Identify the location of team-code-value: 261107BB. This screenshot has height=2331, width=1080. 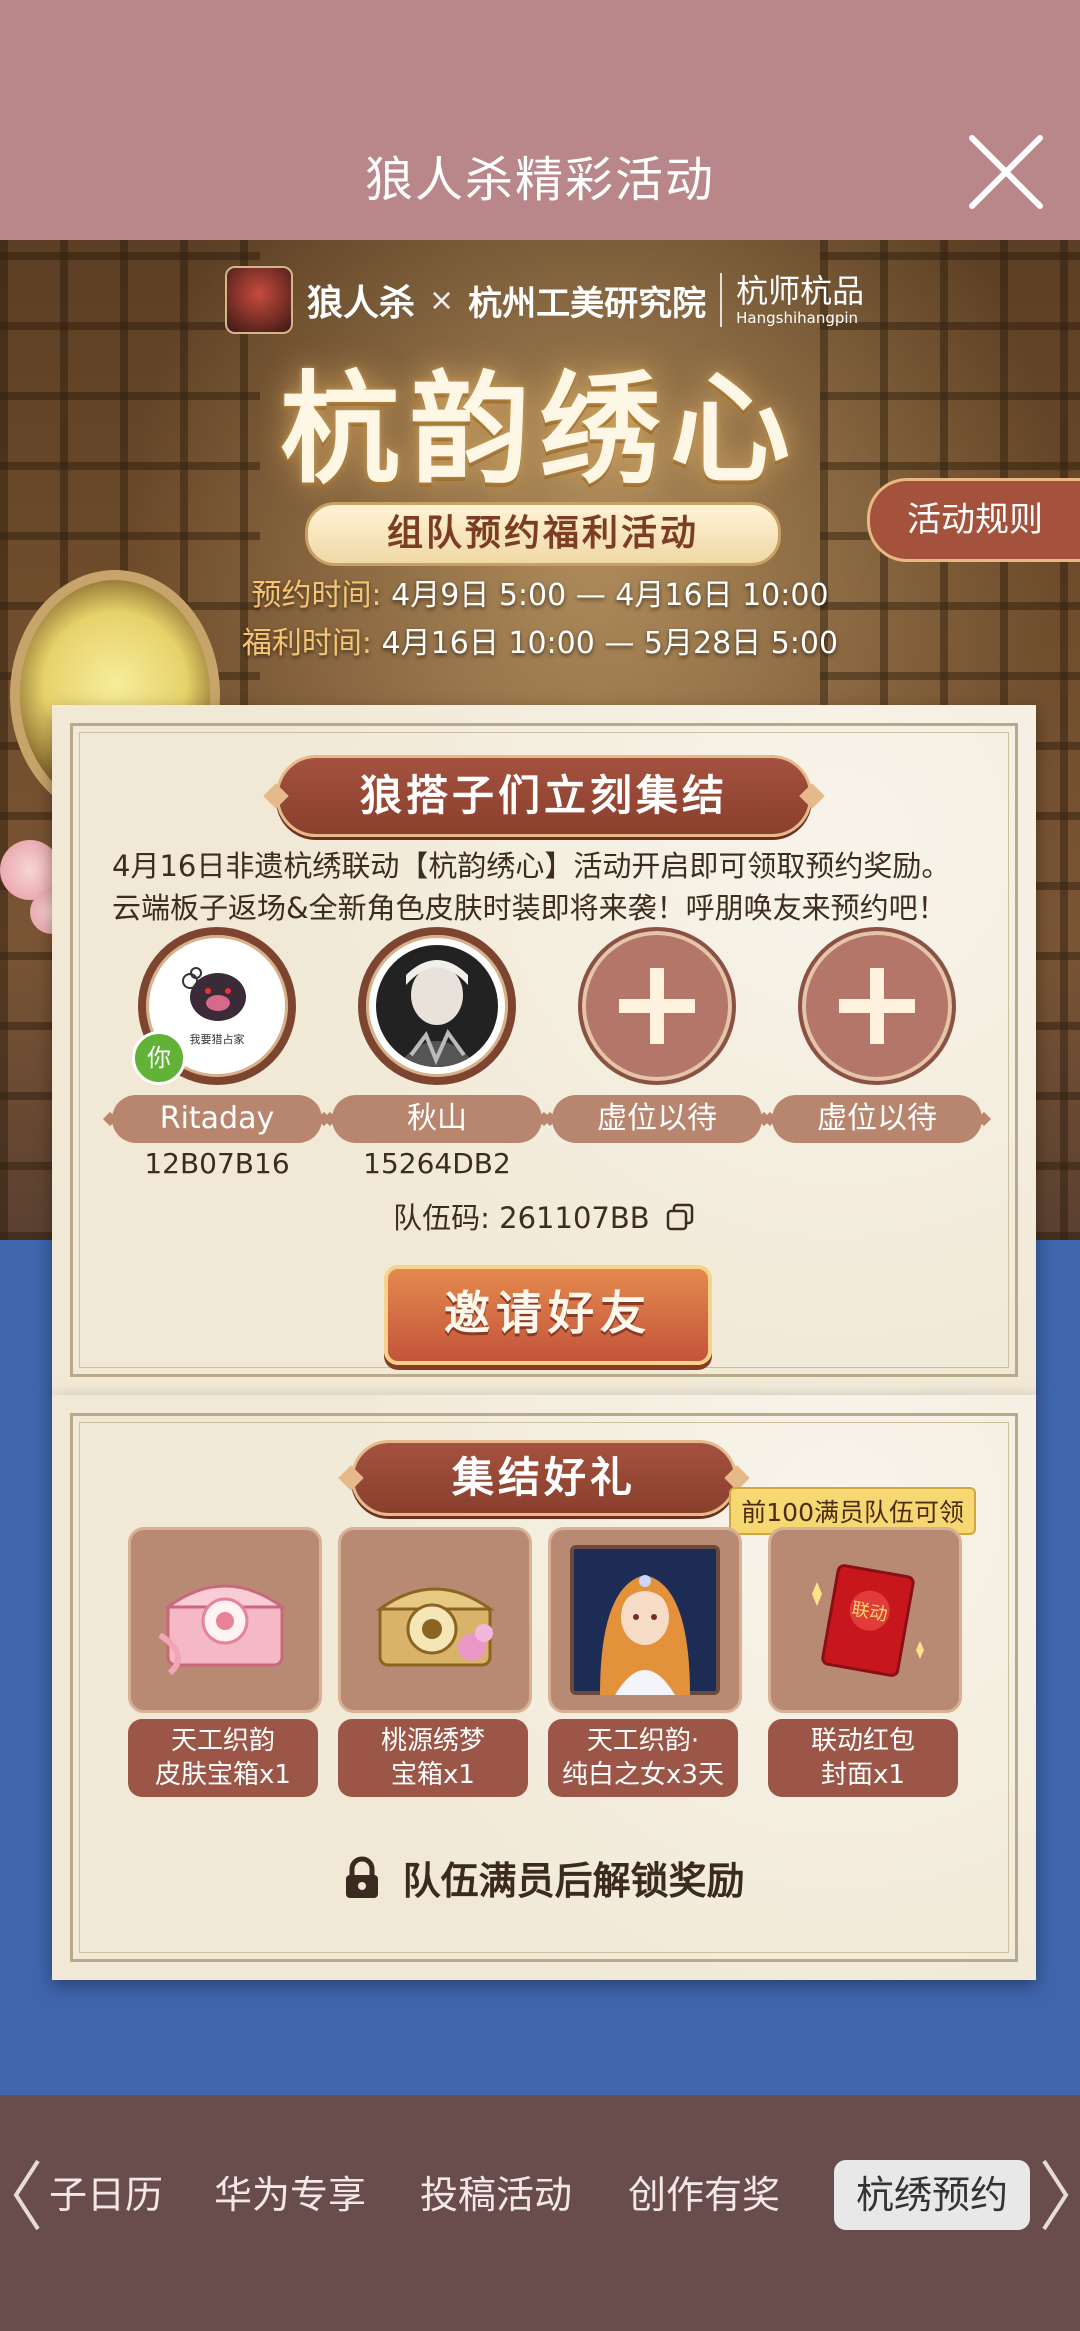
(574, 1218).